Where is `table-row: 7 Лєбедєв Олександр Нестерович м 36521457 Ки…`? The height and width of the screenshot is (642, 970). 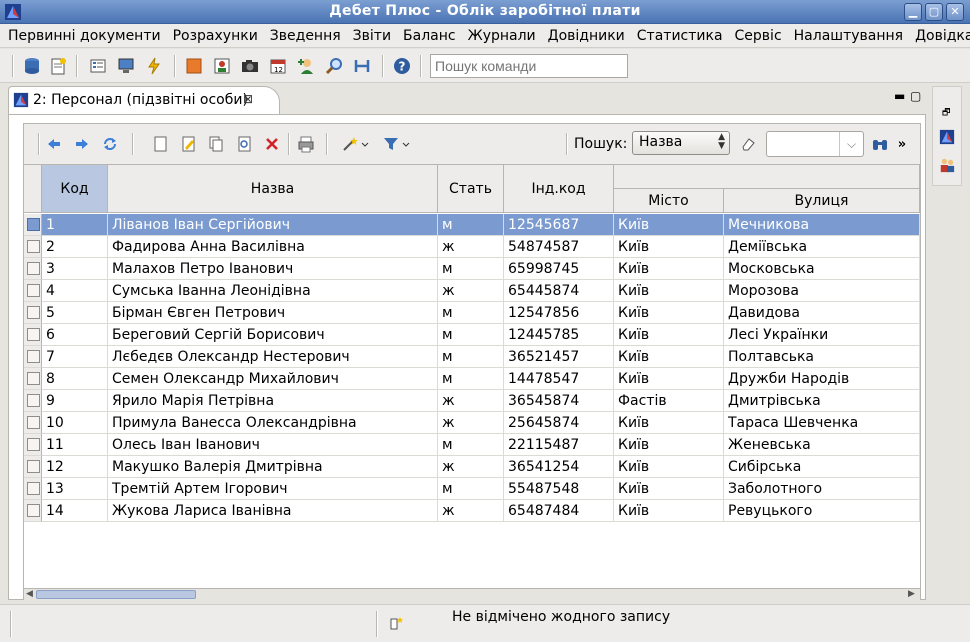 table-row: 7 Лєбедєв Олександр Нестерович м 36521457 Ки… is located at coordinates (472, 357).